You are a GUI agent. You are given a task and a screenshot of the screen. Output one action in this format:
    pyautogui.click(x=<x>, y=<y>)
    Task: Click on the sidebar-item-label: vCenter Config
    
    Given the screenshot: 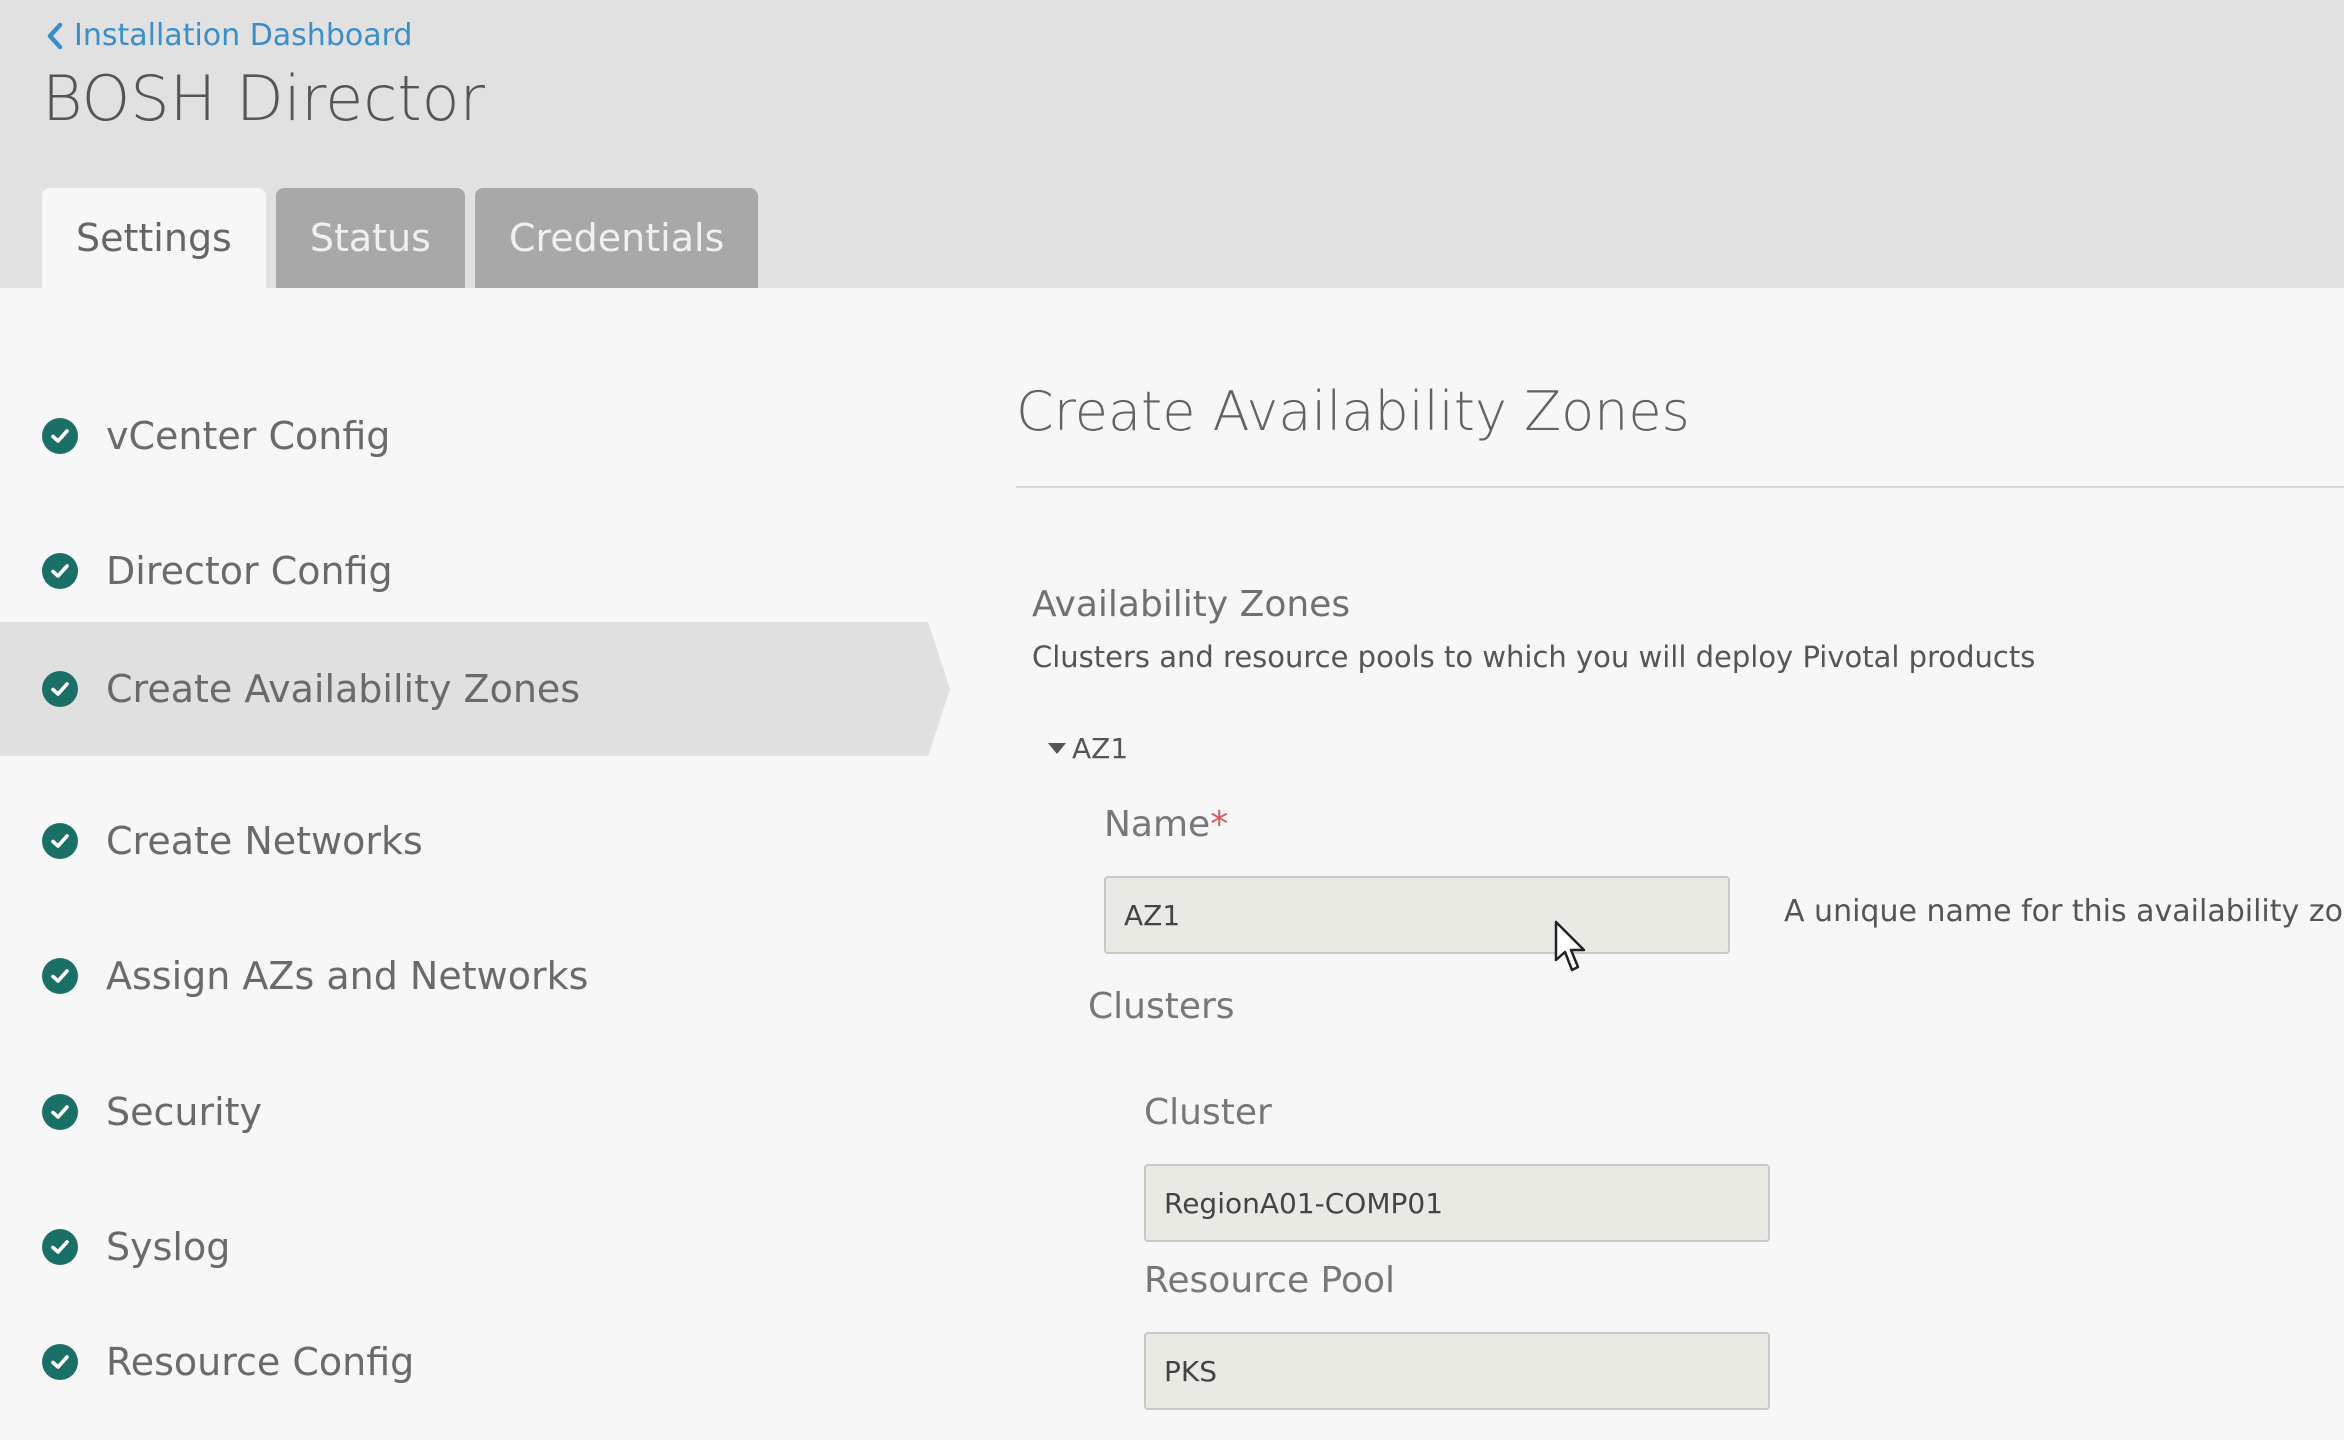 What is the action you would take?
    pyautogui.click(x=248, y=436)
    